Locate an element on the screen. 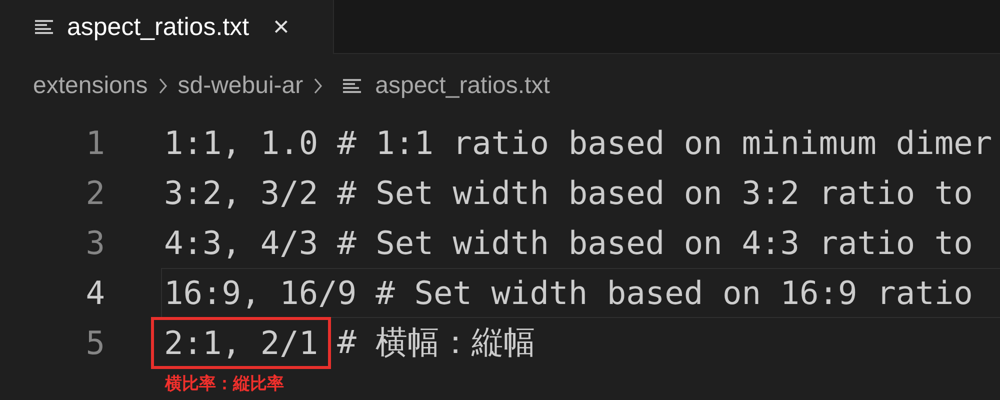  comment-text: # 横幅：縦幅 is located at coordinates (436, 342).